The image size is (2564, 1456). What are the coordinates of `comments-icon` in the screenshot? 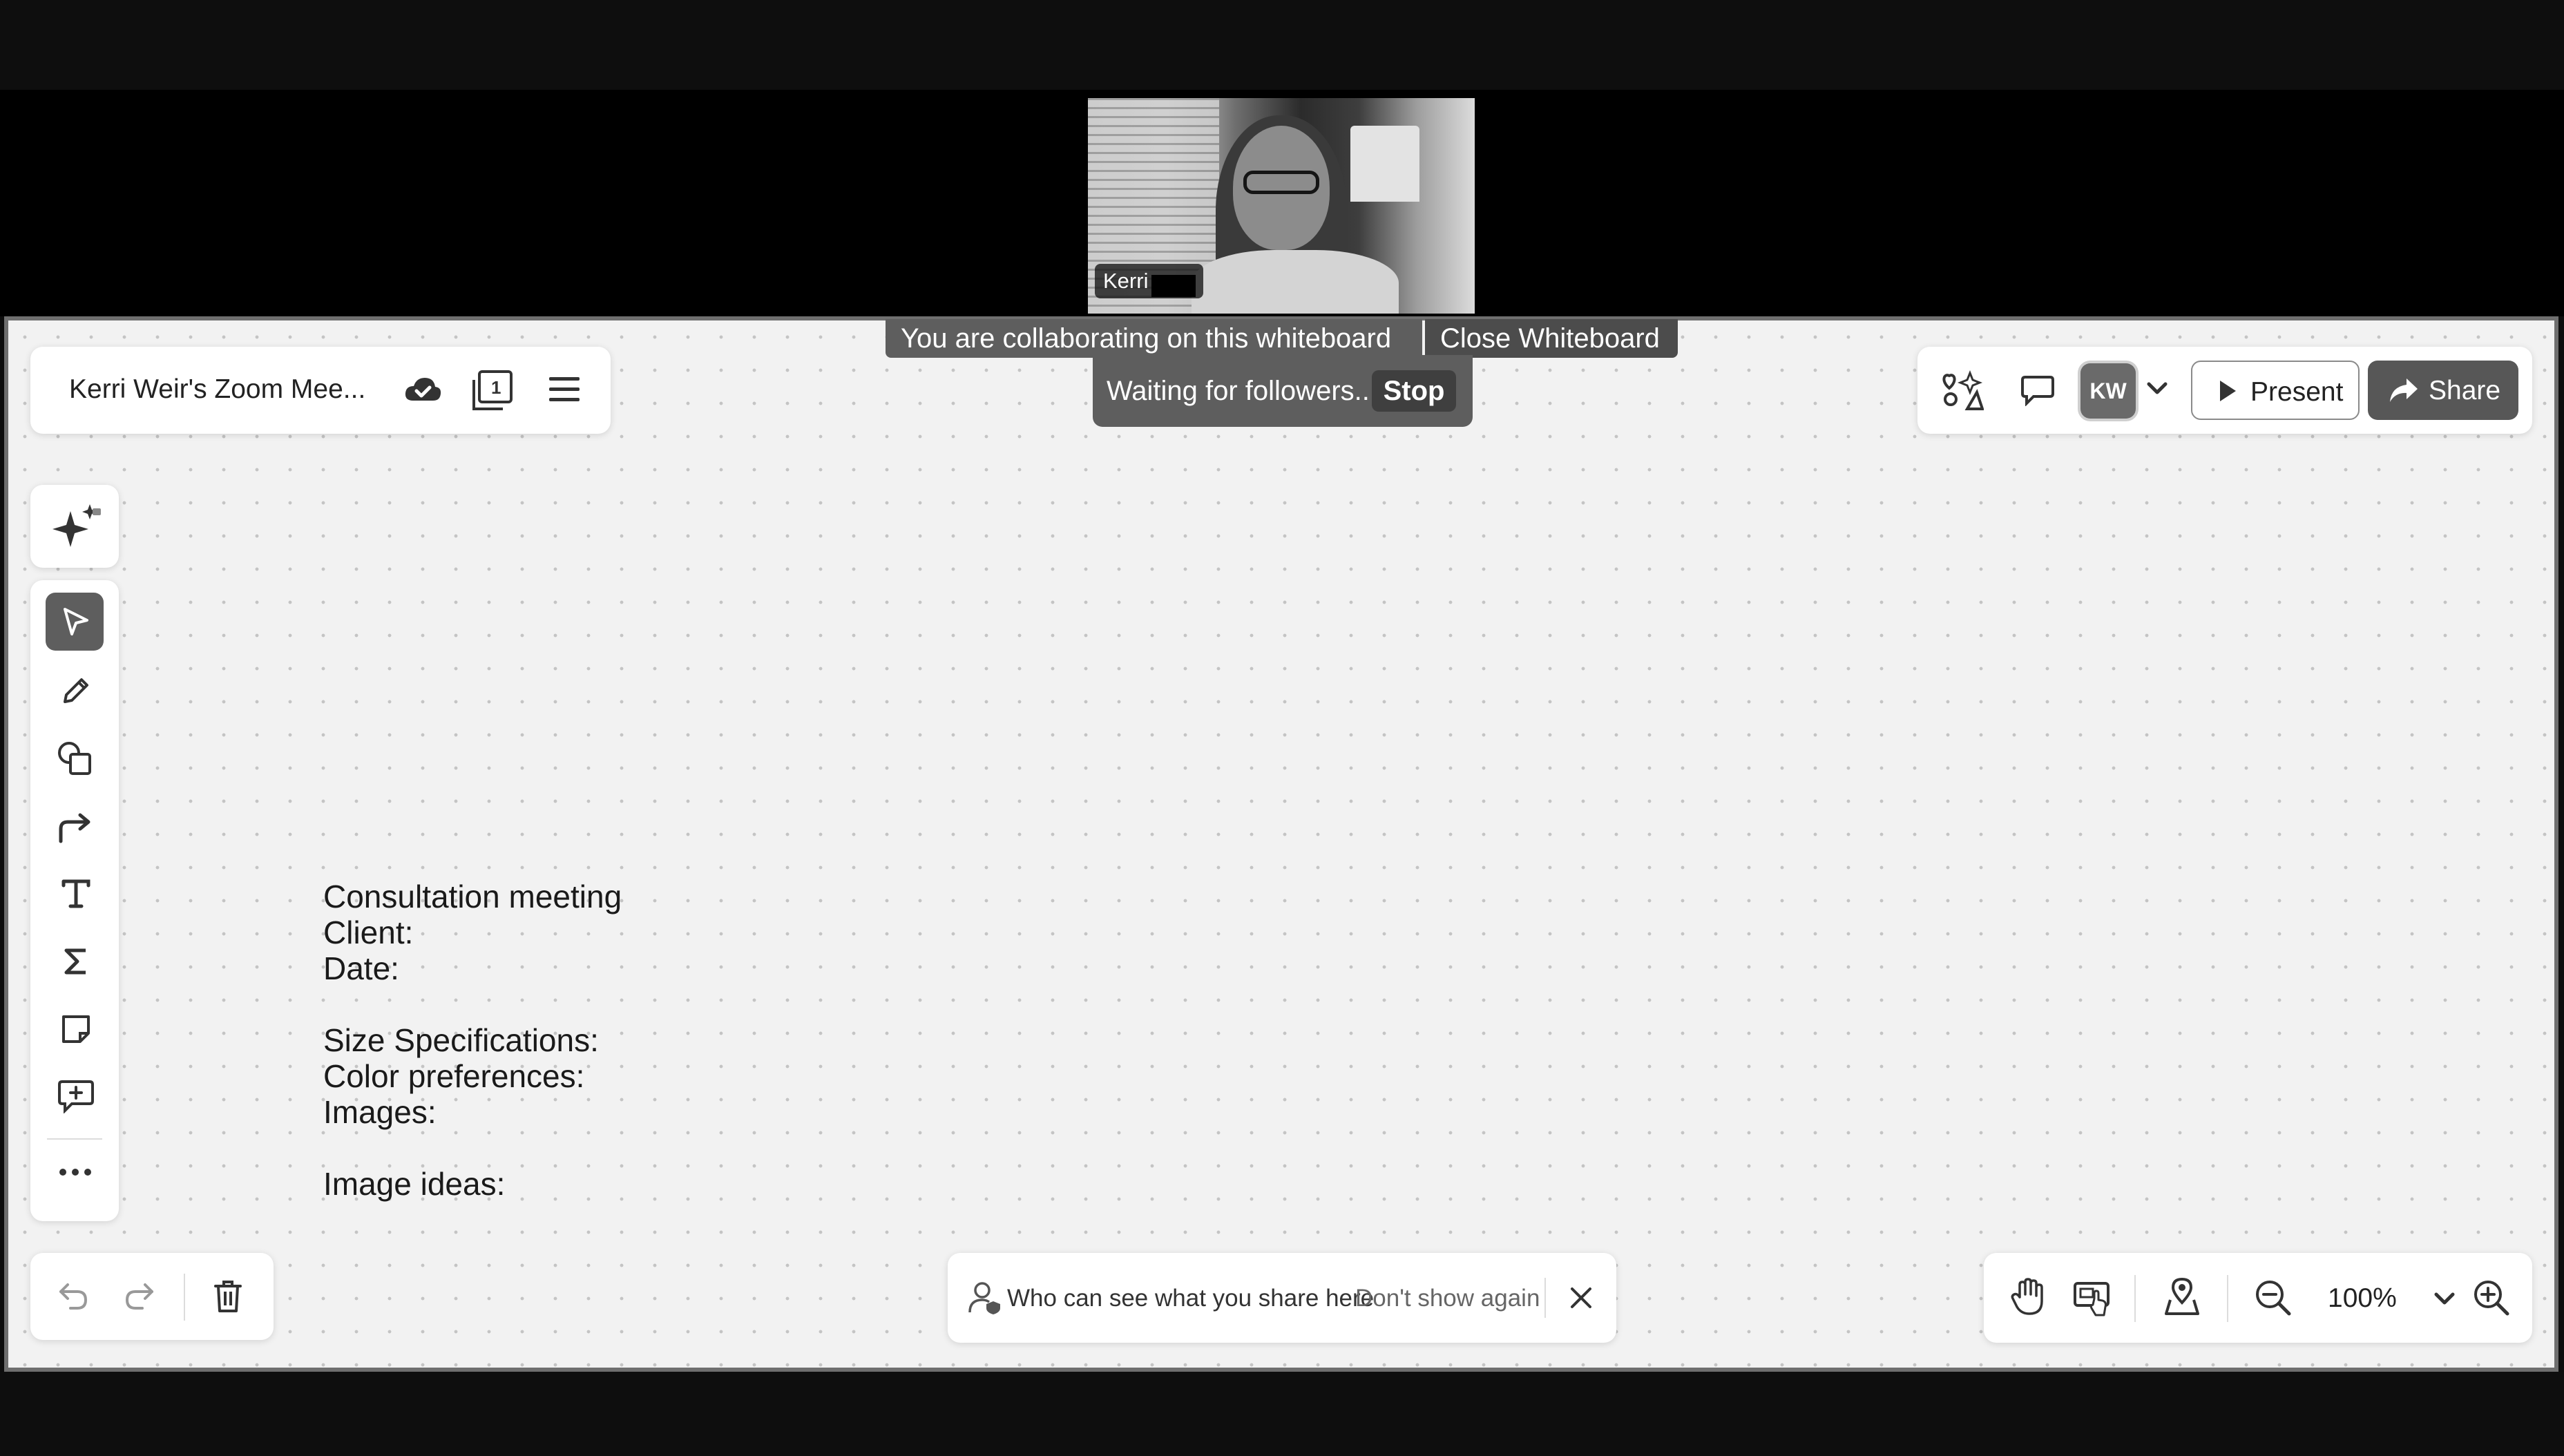 It's located at (2037, 390).